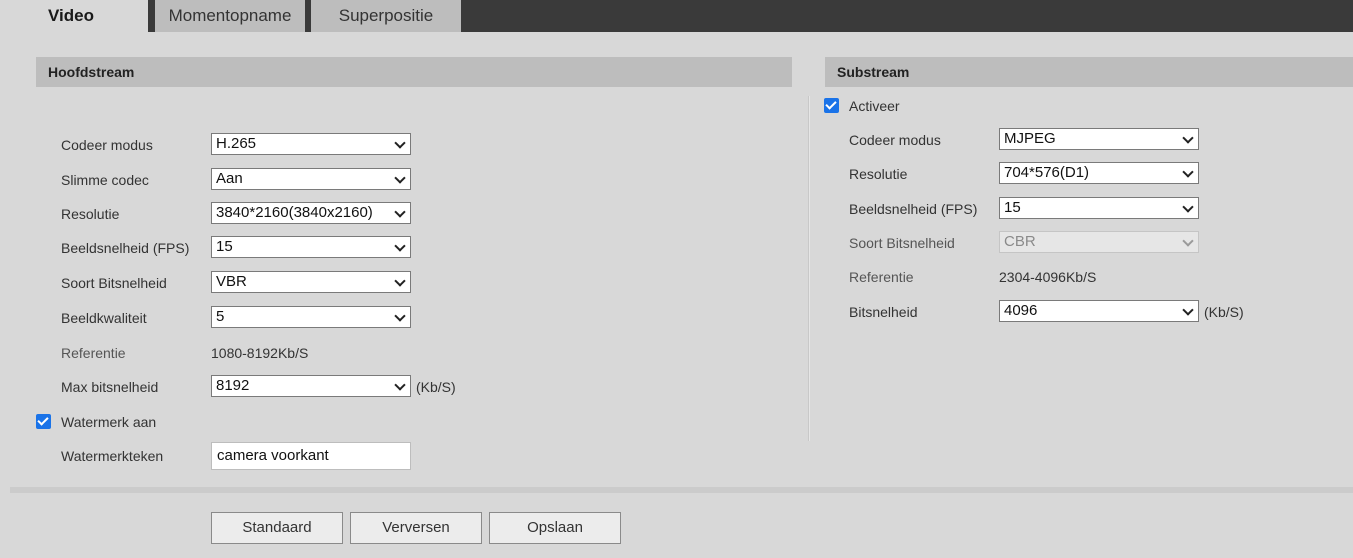  Describe the element at coordinates (414, 72) in the screenshot. I see `main-stream-header: Hoofdstream` at that location.